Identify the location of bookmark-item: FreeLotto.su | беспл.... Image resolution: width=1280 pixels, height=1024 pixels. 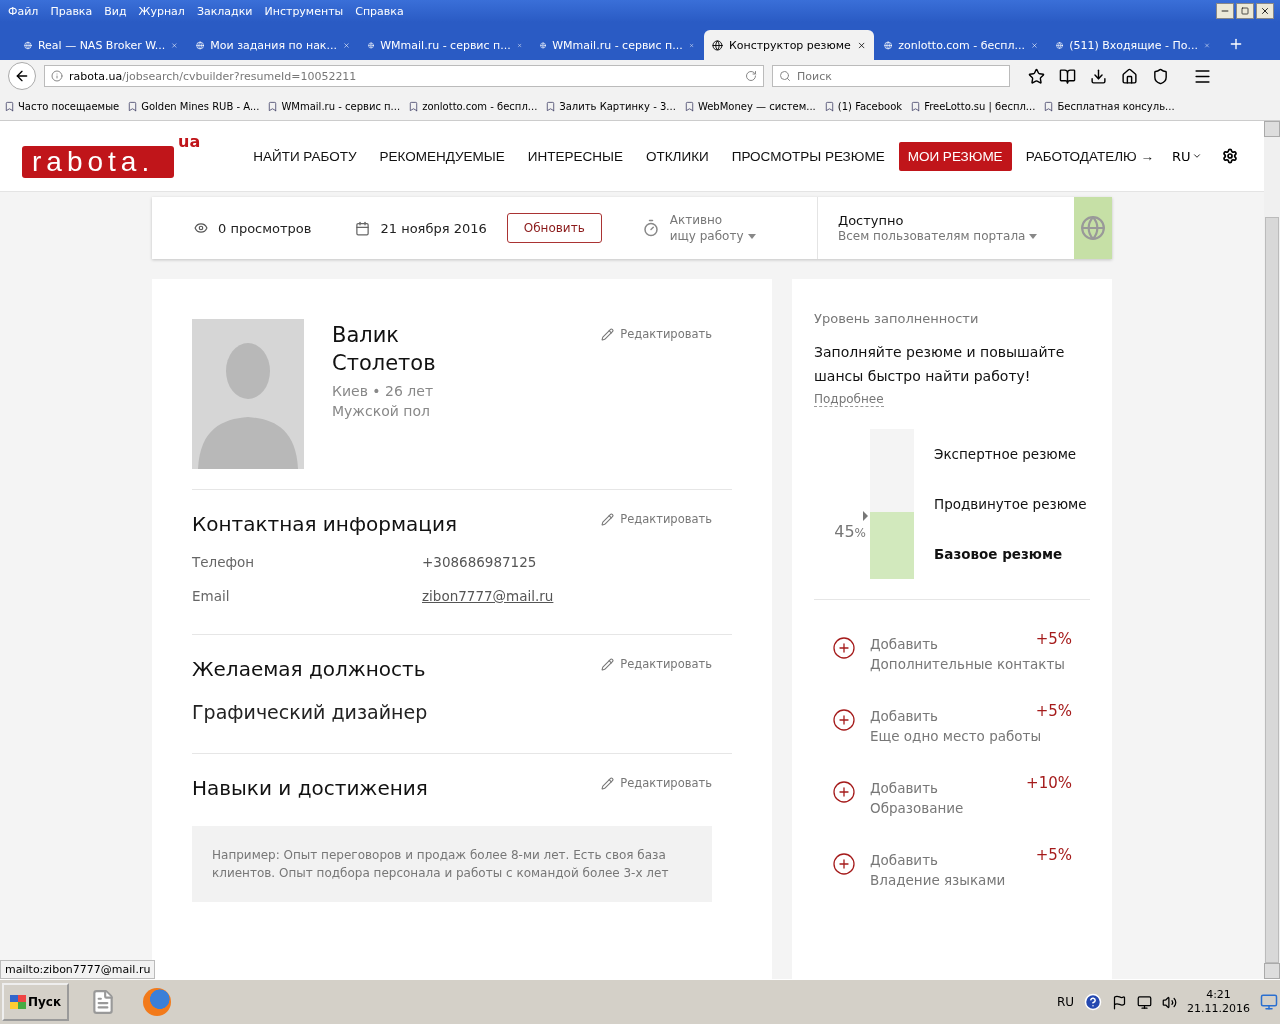
(973, 106).